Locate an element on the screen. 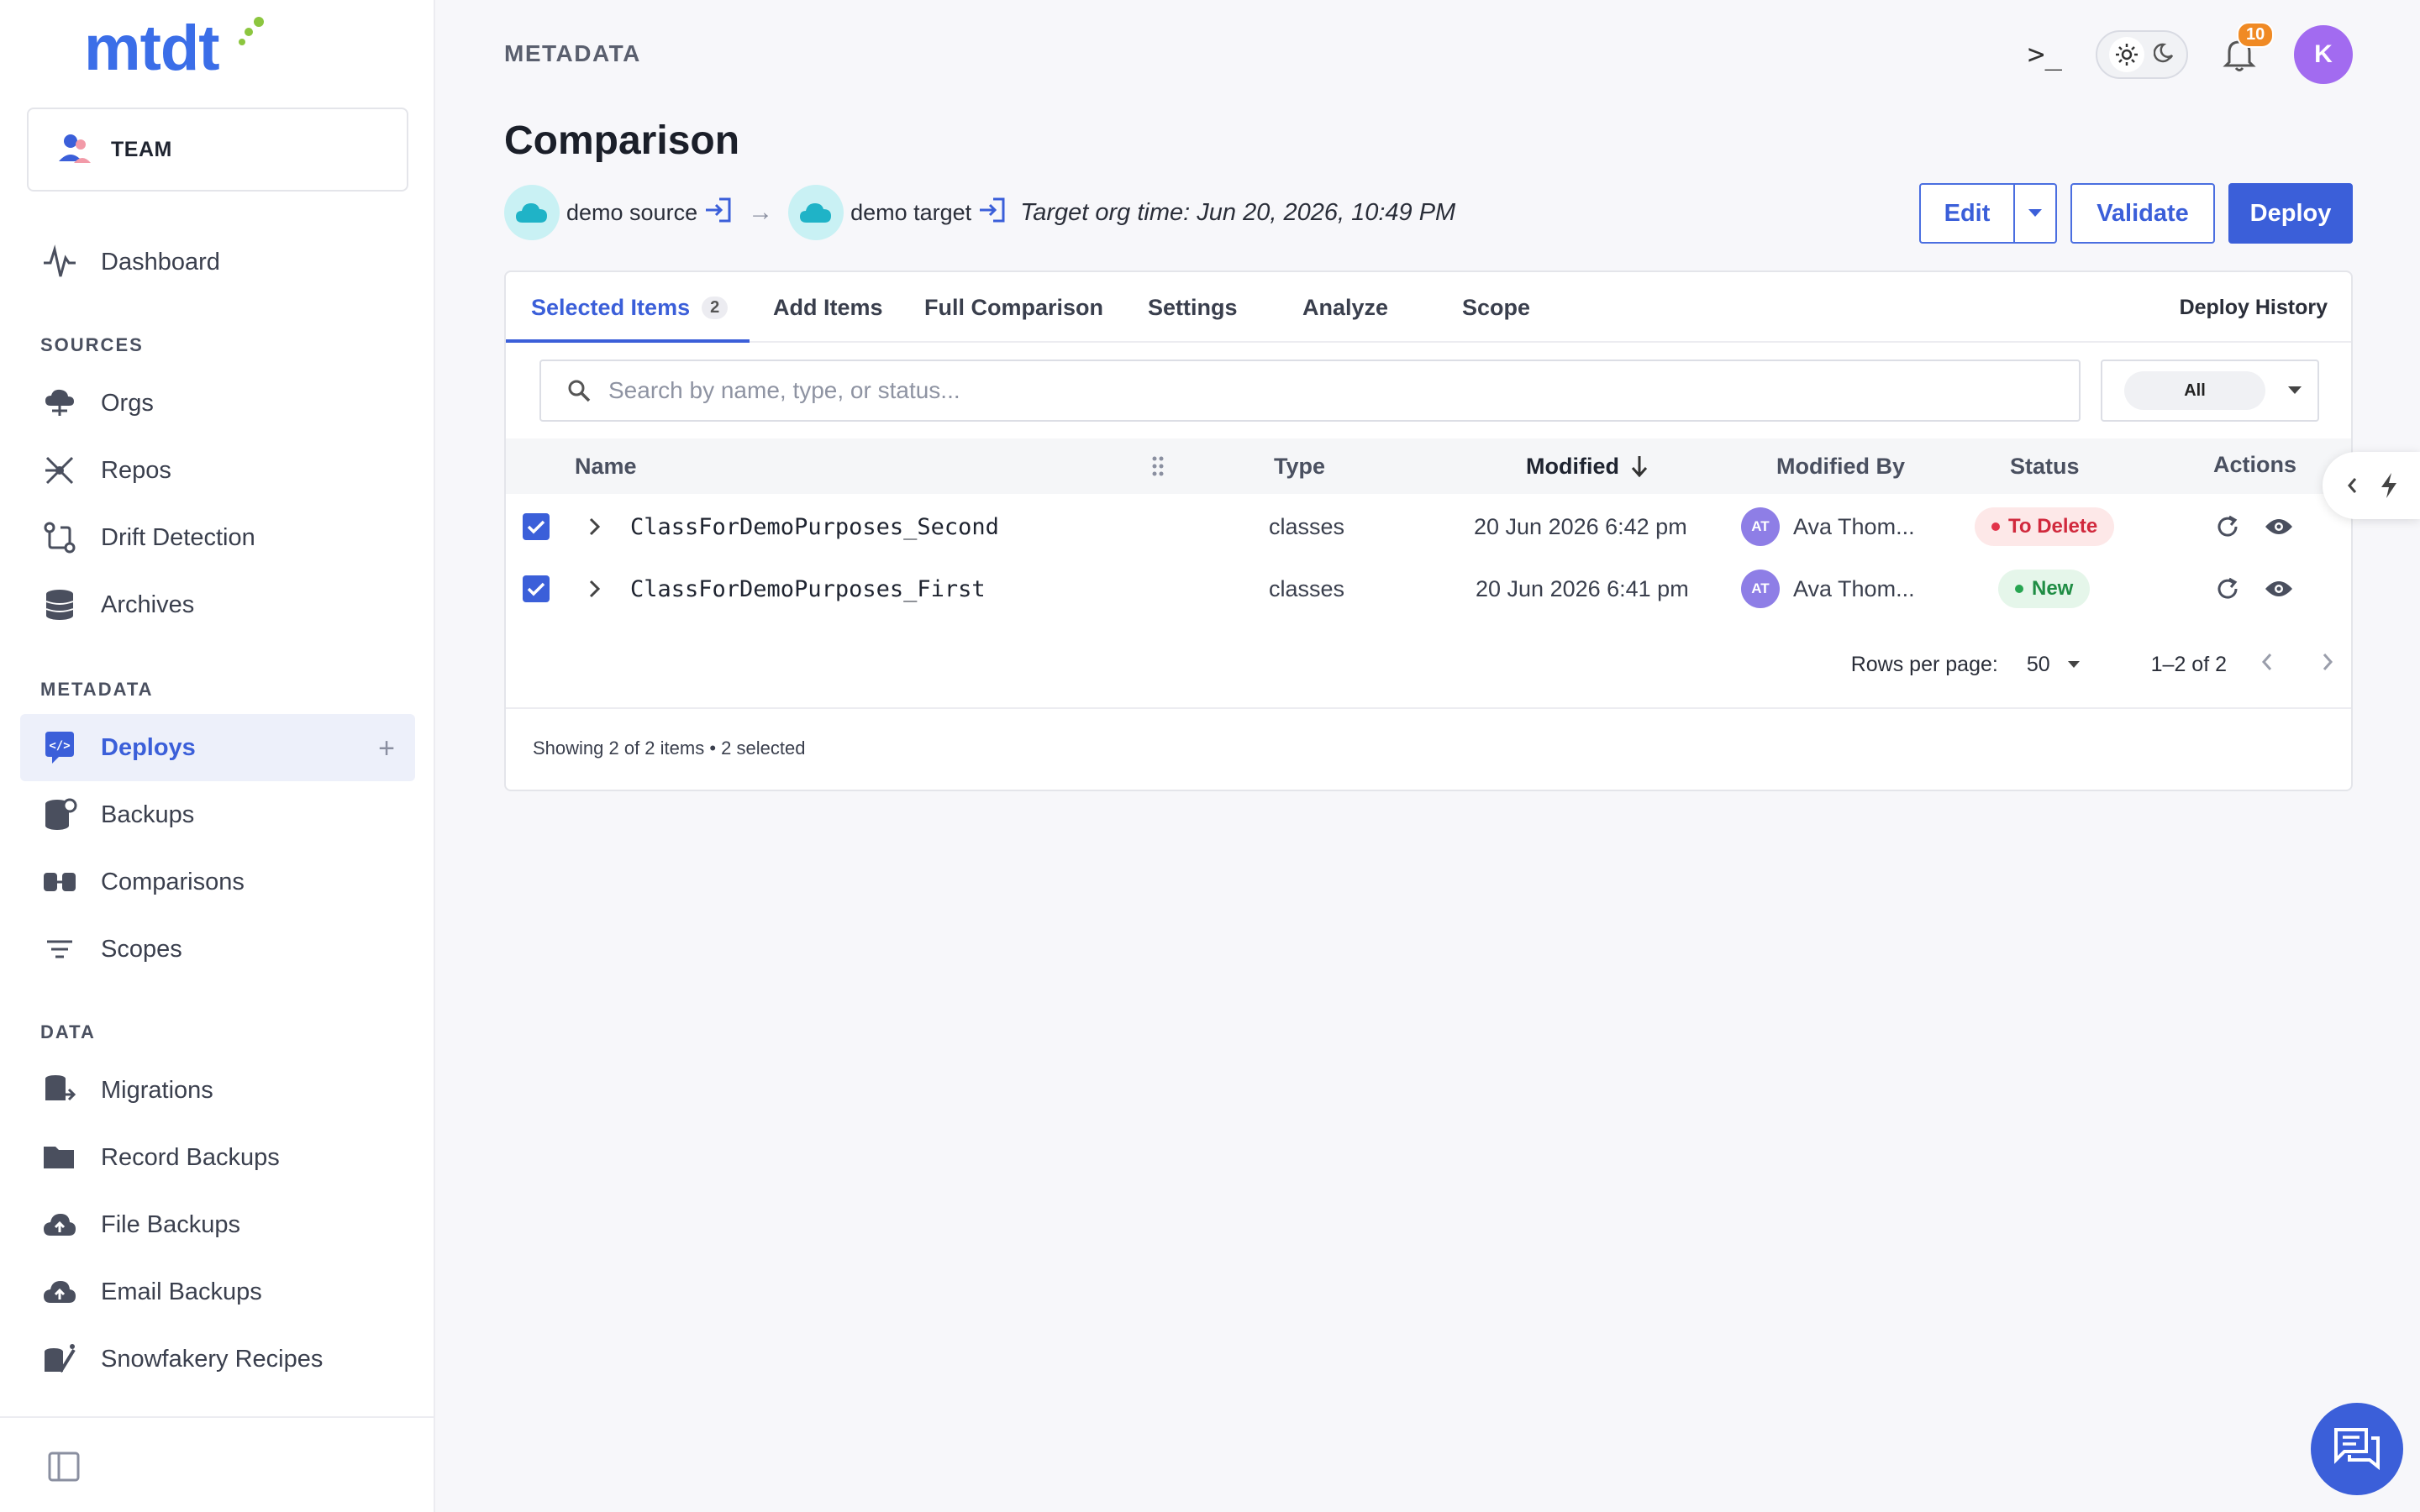 The image size is (2420, 1512). sidebar-item-file-backups: File Backups is located at coordinates (218, 1224).